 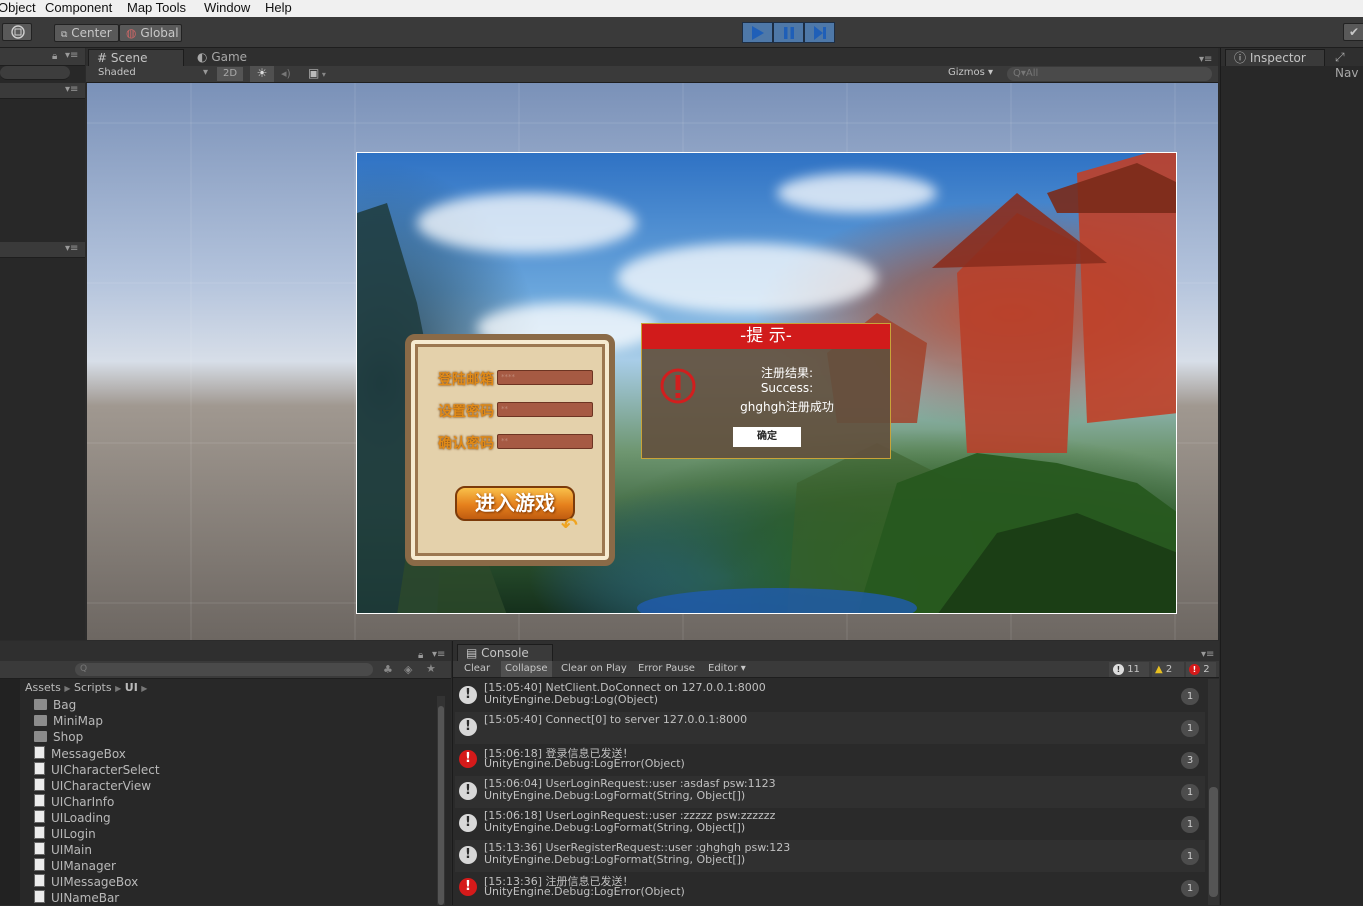 I want to click on tab-scene: # Scene, so click(x=136, y=57).